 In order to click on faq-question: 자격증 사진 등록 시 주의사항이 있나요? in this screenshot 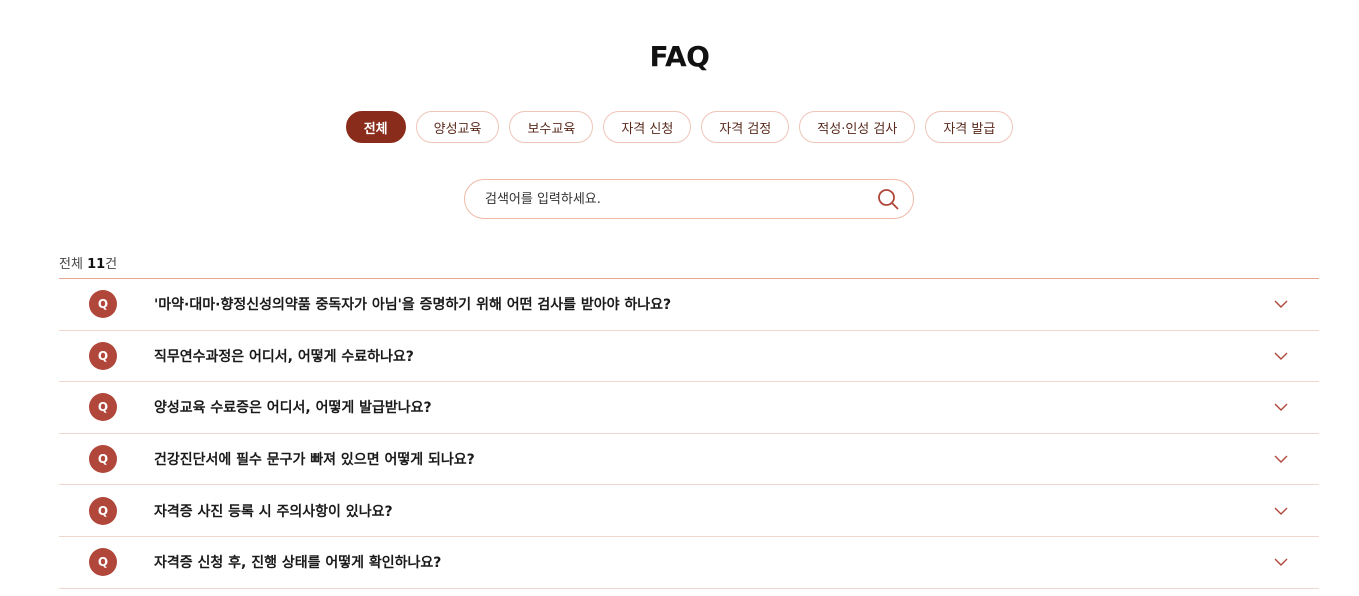, I will do `click(273, 511)`.